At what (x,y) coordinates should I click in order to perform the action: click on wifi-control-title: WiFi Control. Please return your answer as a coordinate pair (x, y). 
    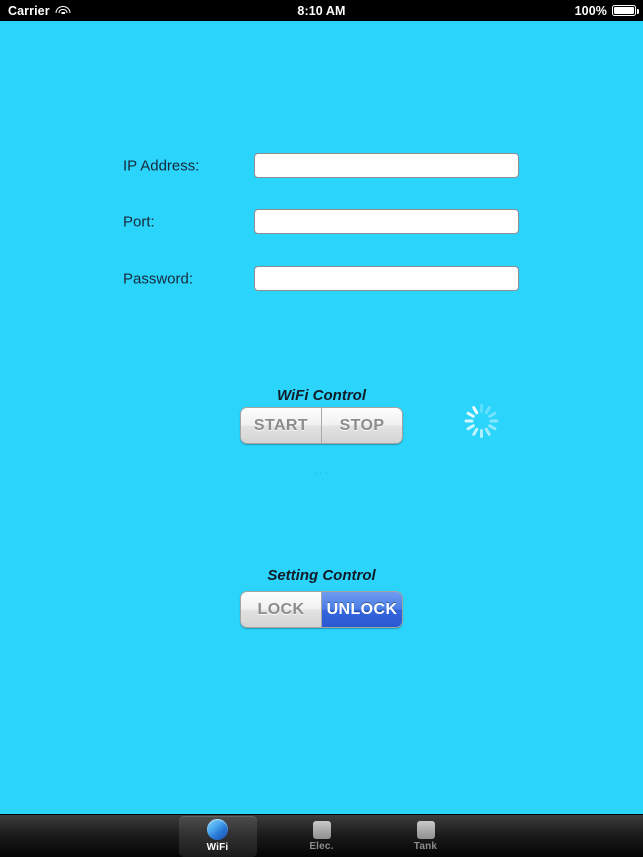
    Looking at the image, I should click on (321, 395).